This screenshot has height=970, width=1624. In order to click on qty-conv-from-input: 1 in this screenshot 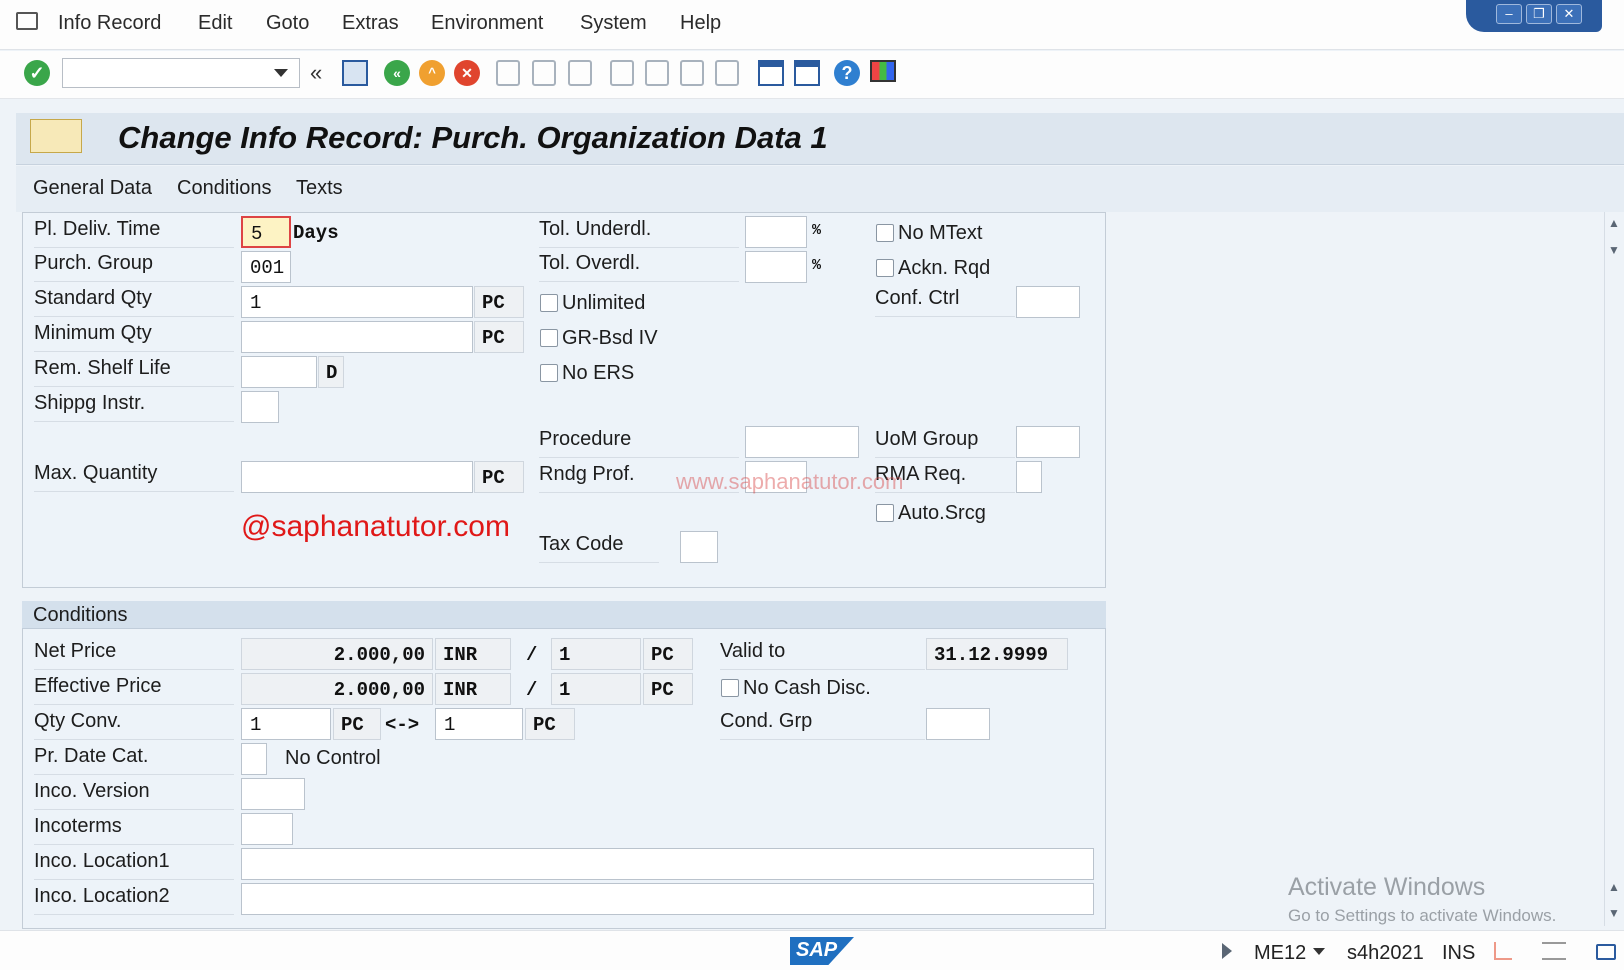, I will do `click(286, 724)`.